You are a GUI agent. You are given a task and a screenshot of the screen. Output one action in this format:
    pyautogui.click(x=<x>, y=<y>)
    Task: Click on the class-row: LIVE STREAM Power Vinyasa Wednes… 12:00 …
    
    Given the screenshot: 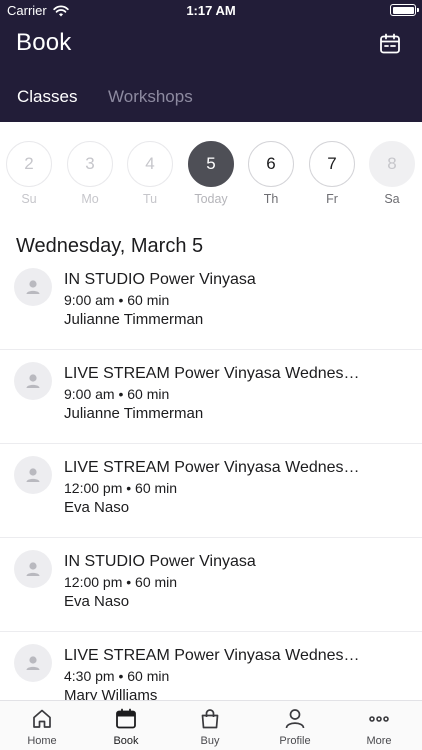 What is the action you would take?
    pyautogui.click(x=211, y=491)
    